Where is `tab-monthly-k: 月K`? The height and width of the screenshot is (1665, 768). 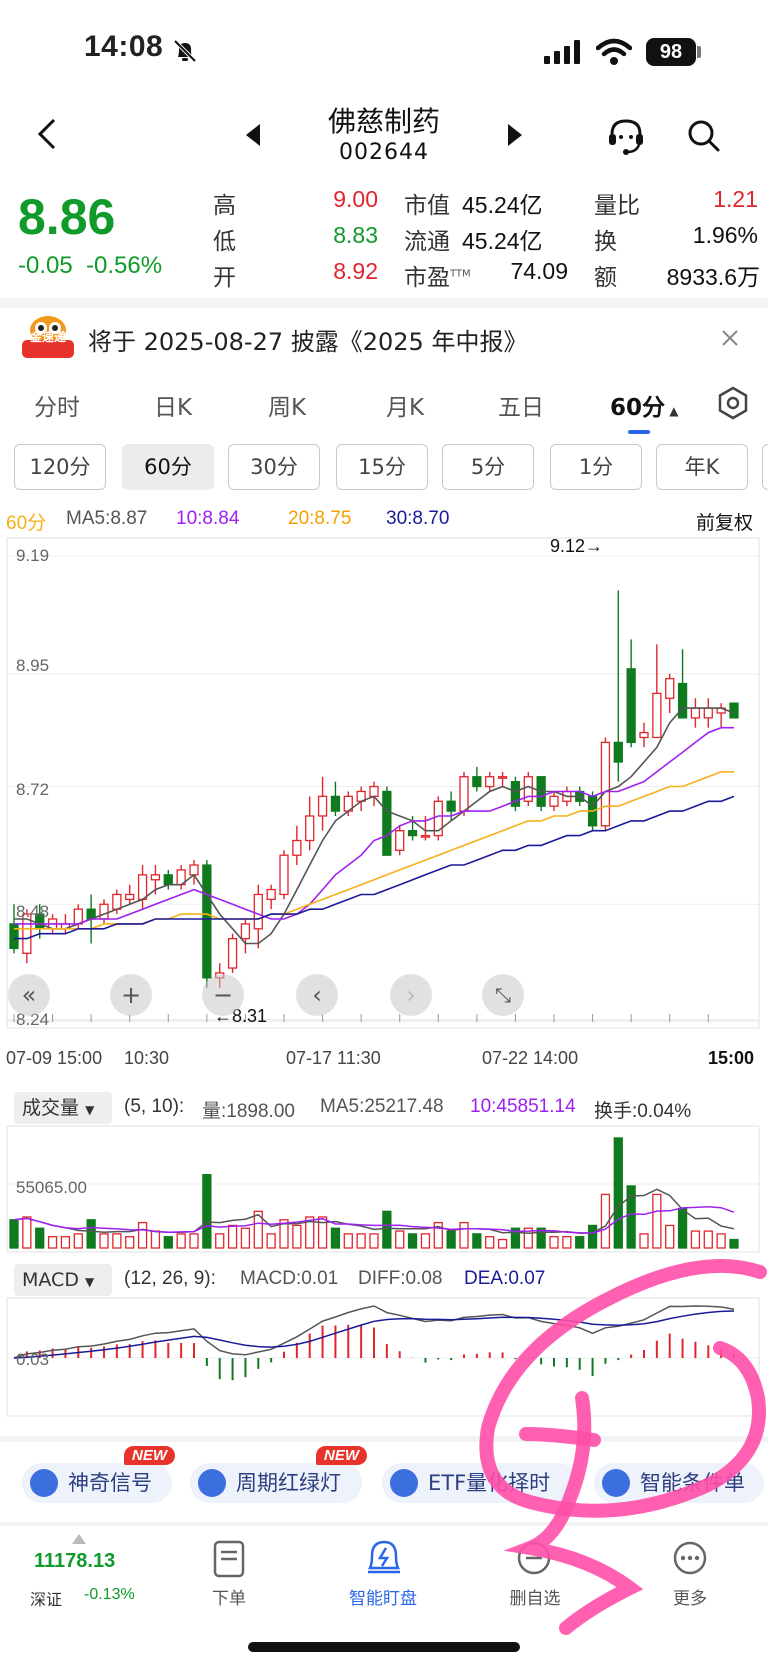 tab-monthly-k: 月K is located at coordinates (405, 405).